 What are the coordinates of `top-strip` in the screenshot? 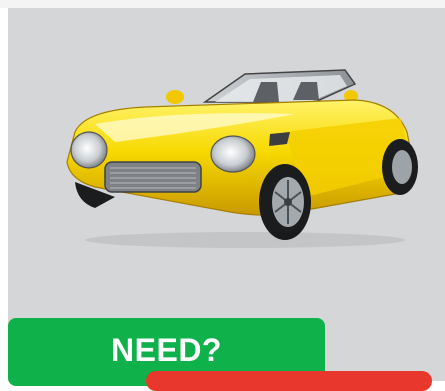 It's located at (222, 4).